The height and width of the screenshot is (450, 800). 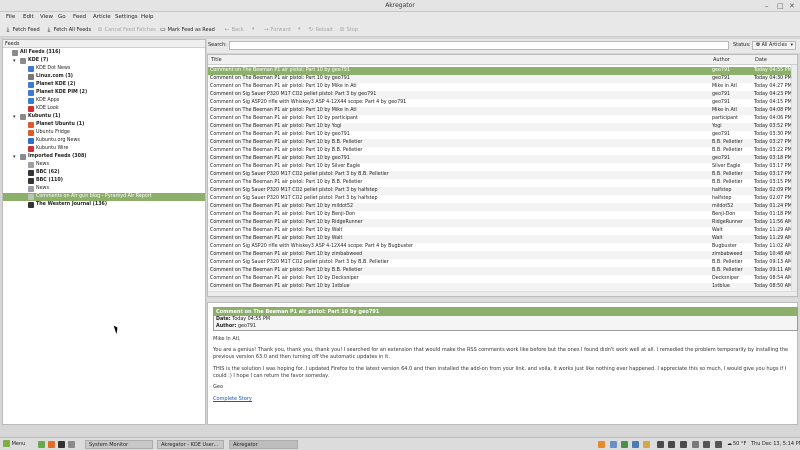 What do you see at coordinates (348, 29) in the screenshot?
I see `stop-button: ⊘ Stop` at bounding box center [348, 29].